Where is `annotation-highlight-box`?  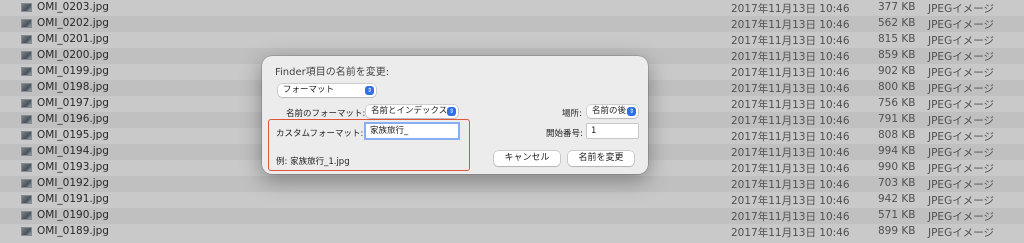
annotation-highlight-box is located at coordinates (369, 145).